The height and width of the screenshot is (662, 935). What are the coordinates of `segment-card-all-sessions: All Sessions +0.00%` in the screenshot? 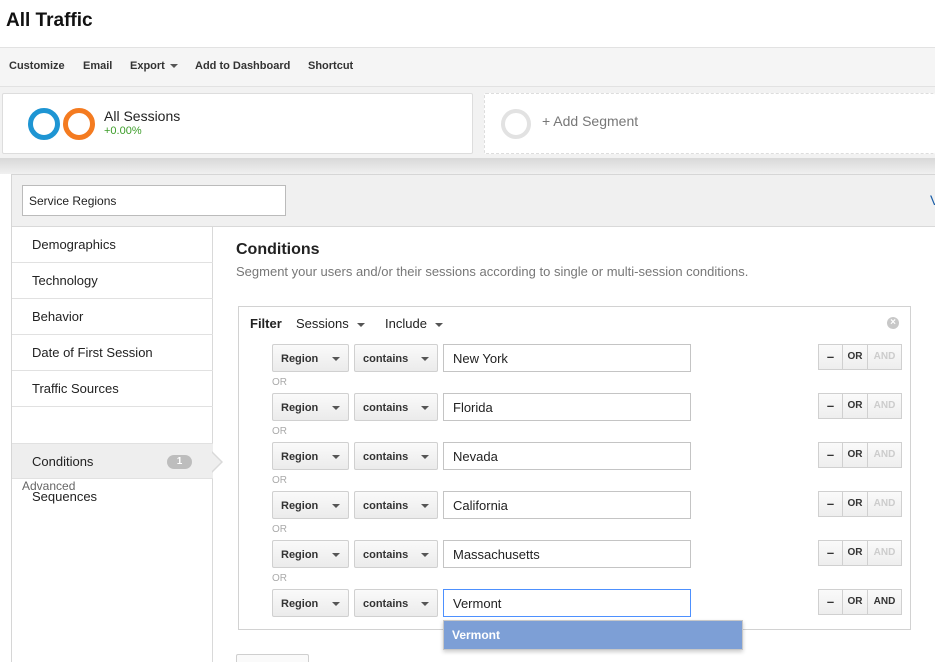 It's located at (237, 123).